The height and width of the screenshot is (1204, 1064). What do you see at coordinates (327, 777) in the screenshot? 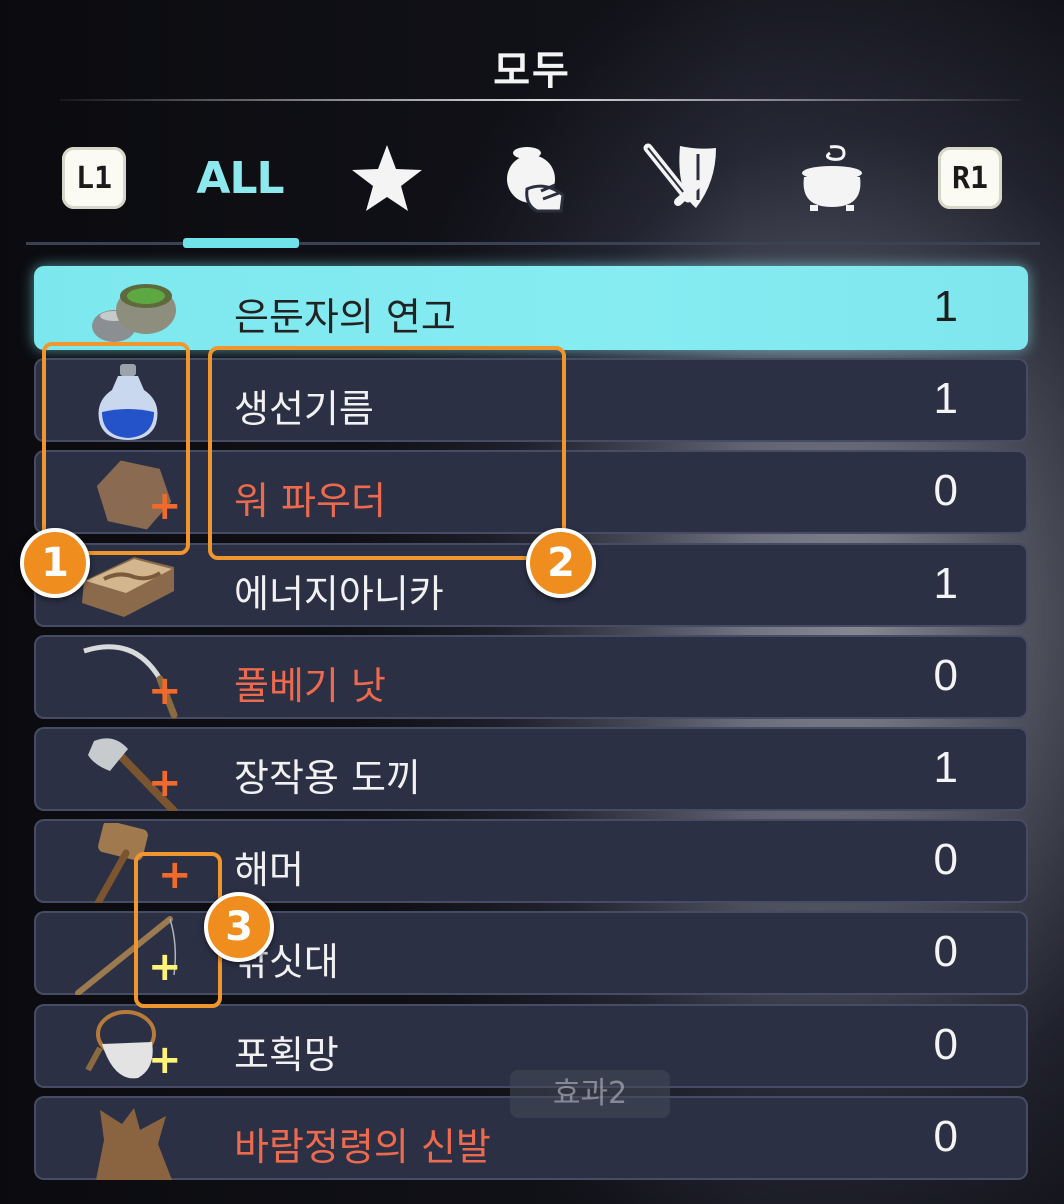
I see `item-name: 장작용 도끼` at bounding box center [327, 777].